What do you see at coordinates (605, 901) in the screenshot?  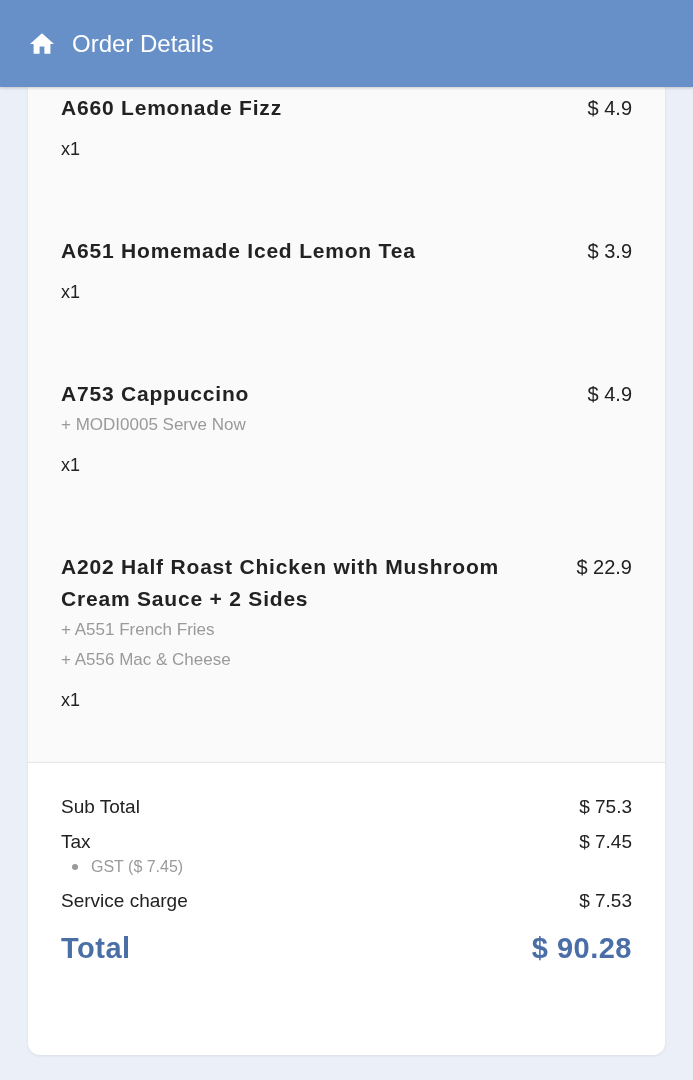 I see `summary-amount: $ 7.53` at bounding box center [605, 901].